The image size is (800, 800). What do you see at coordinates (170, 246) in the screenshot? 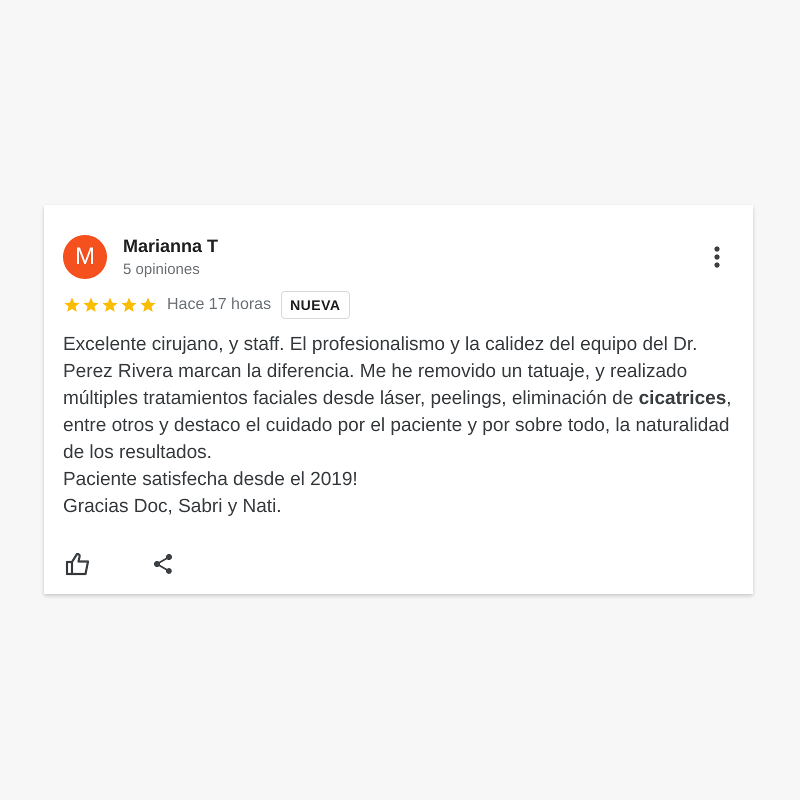
I see `author-name: Marianna T` at bounding box center [170, 246].